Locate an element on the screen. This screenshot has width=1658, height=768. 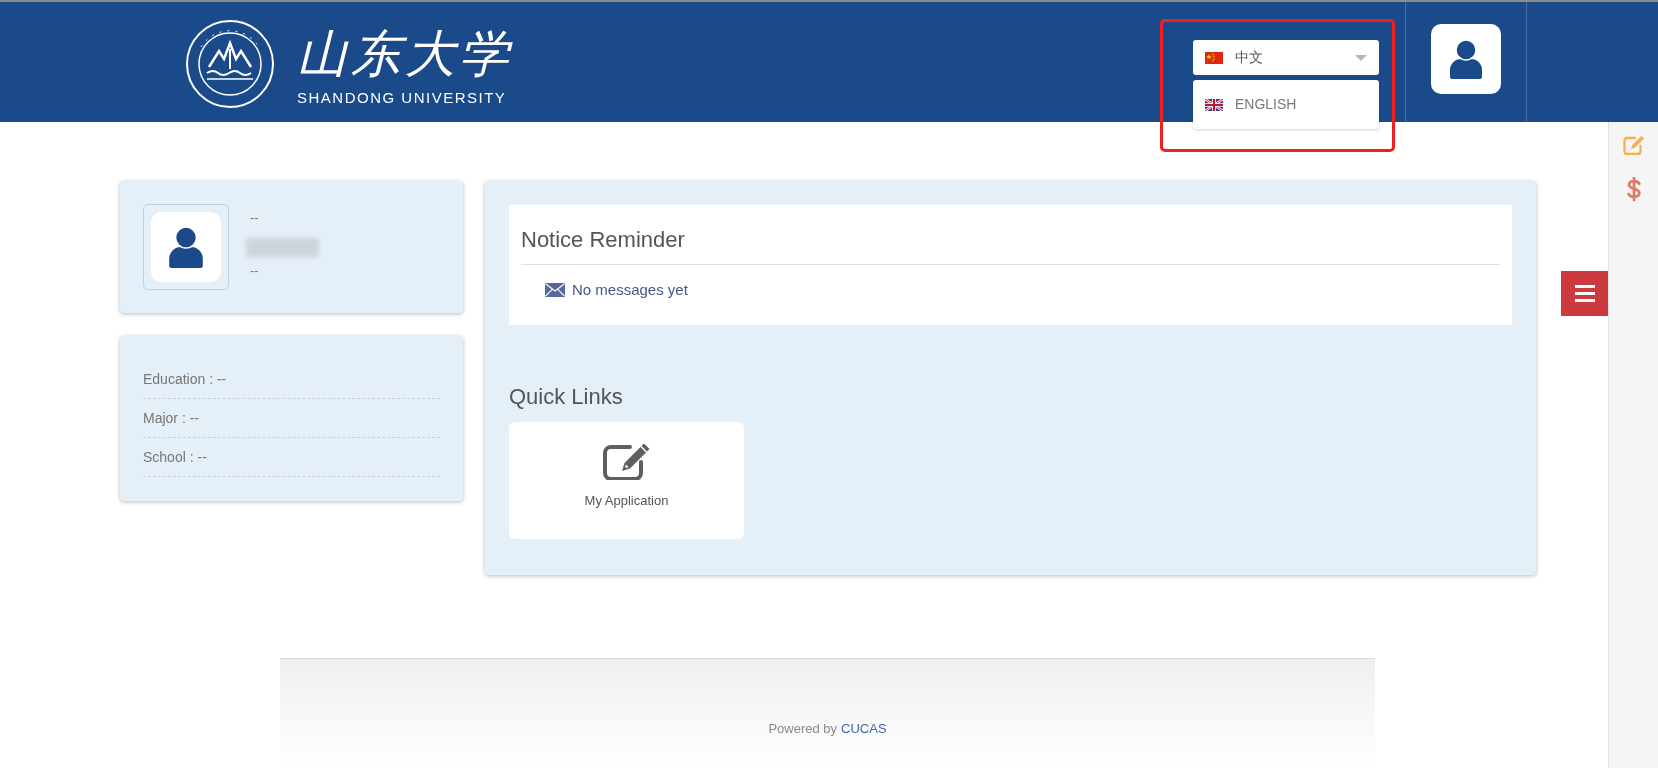
menu-icon is located at coordinates (1584, 293).